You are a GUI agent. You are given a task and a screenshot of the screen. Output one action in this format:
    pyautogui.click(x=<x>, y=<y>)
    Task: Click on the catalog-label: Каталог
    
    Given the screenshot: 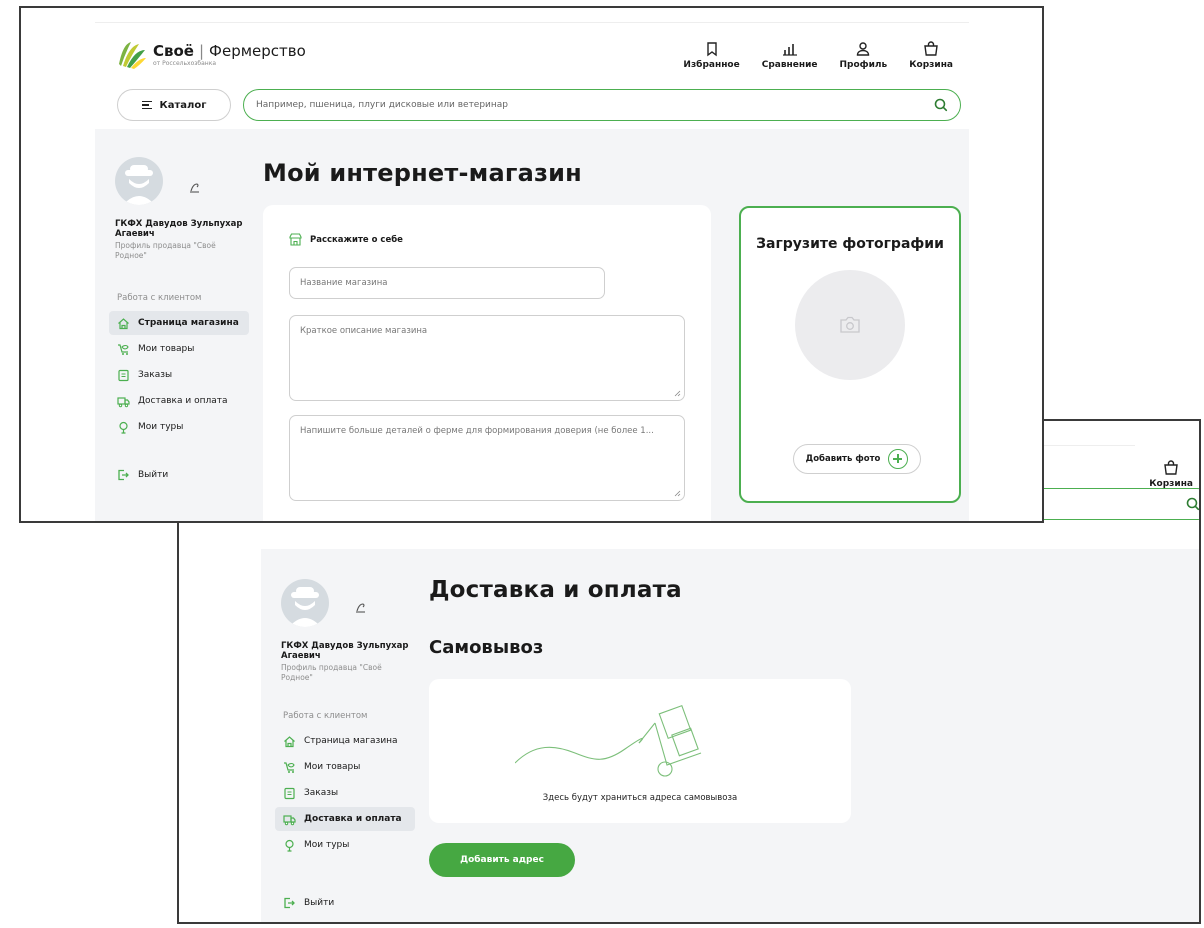 What is the action you would take?
    pyautogui.click(x=183, y=105)
    